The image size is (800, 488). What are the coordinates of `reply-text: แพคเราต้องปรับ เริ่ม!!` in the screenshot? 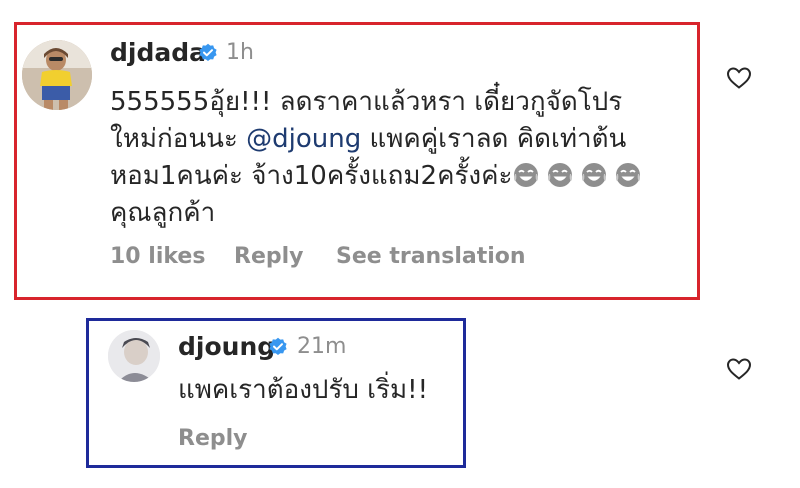 It's located at (303, 390).